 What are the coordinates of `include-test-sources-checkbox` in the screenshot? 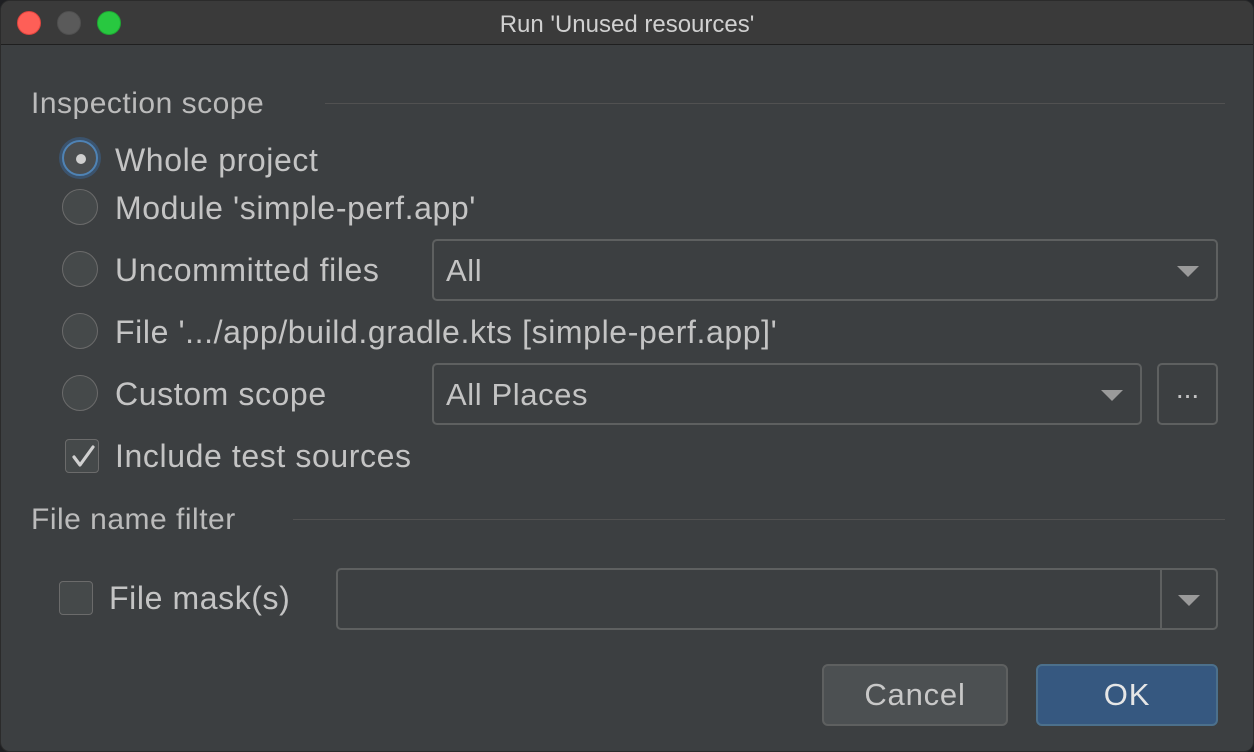 It's located at (82, 456).